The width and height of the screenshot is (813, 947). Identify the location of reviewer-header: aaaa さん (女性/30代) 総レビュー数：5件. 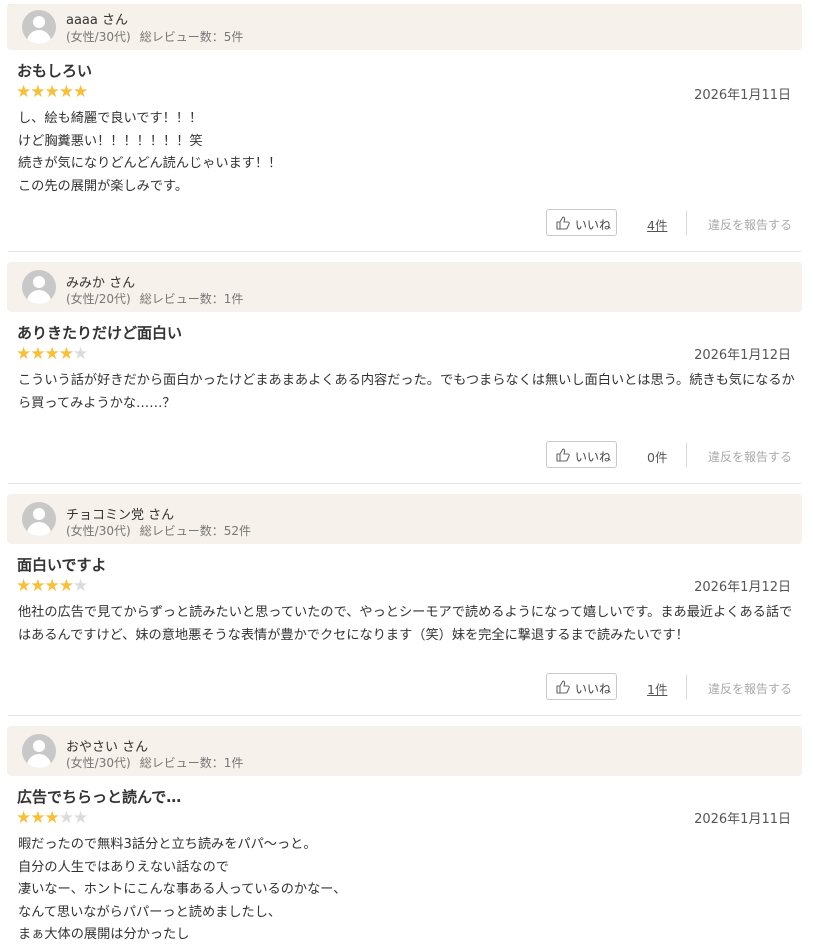
(404, 27).